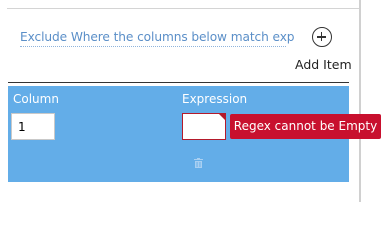  Describe the element at coordinates (33, 126) in the screenshot. I see `column-input` at that location.